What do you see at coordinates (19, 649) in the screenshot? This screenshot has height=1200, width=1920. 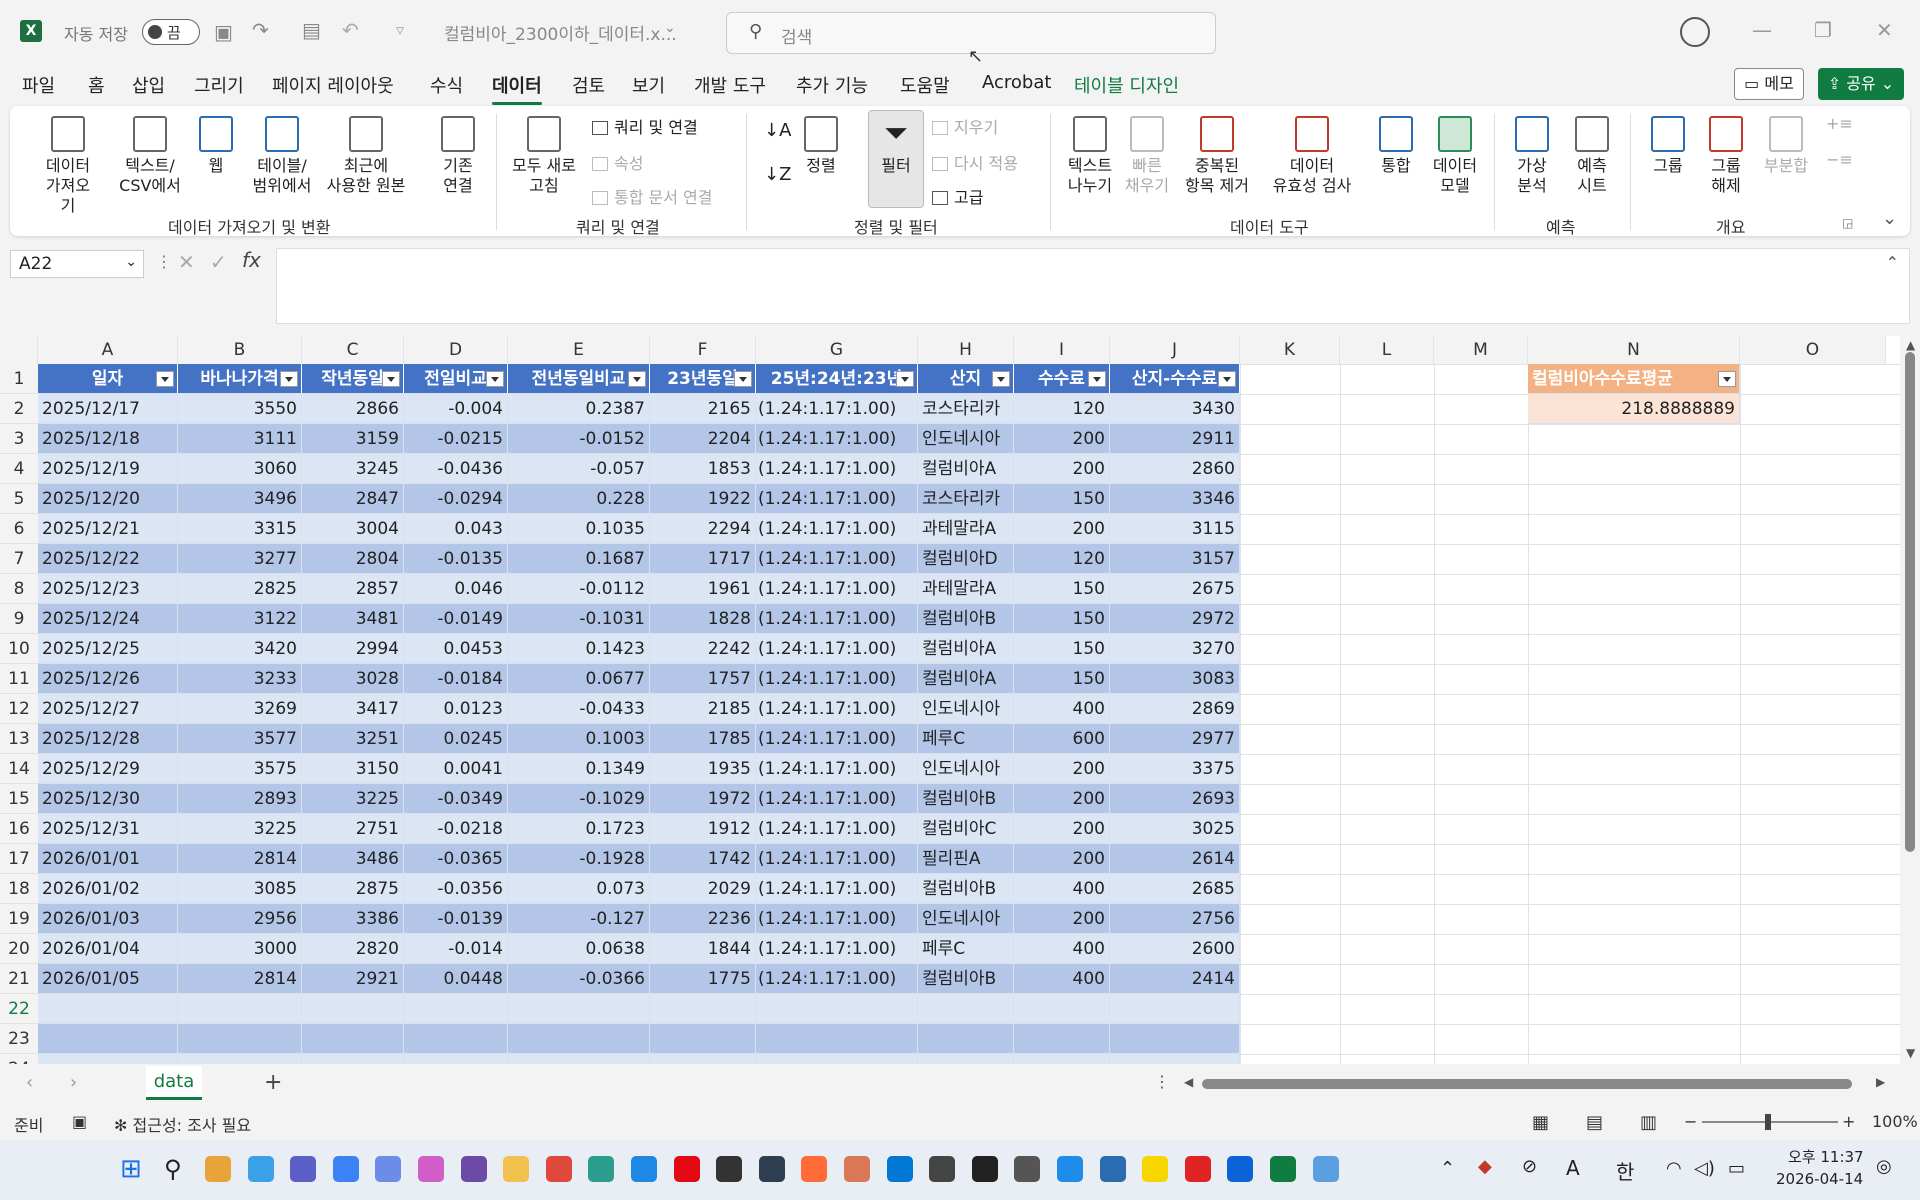 I see `row-header: 10` at bounding box center [19, 649].